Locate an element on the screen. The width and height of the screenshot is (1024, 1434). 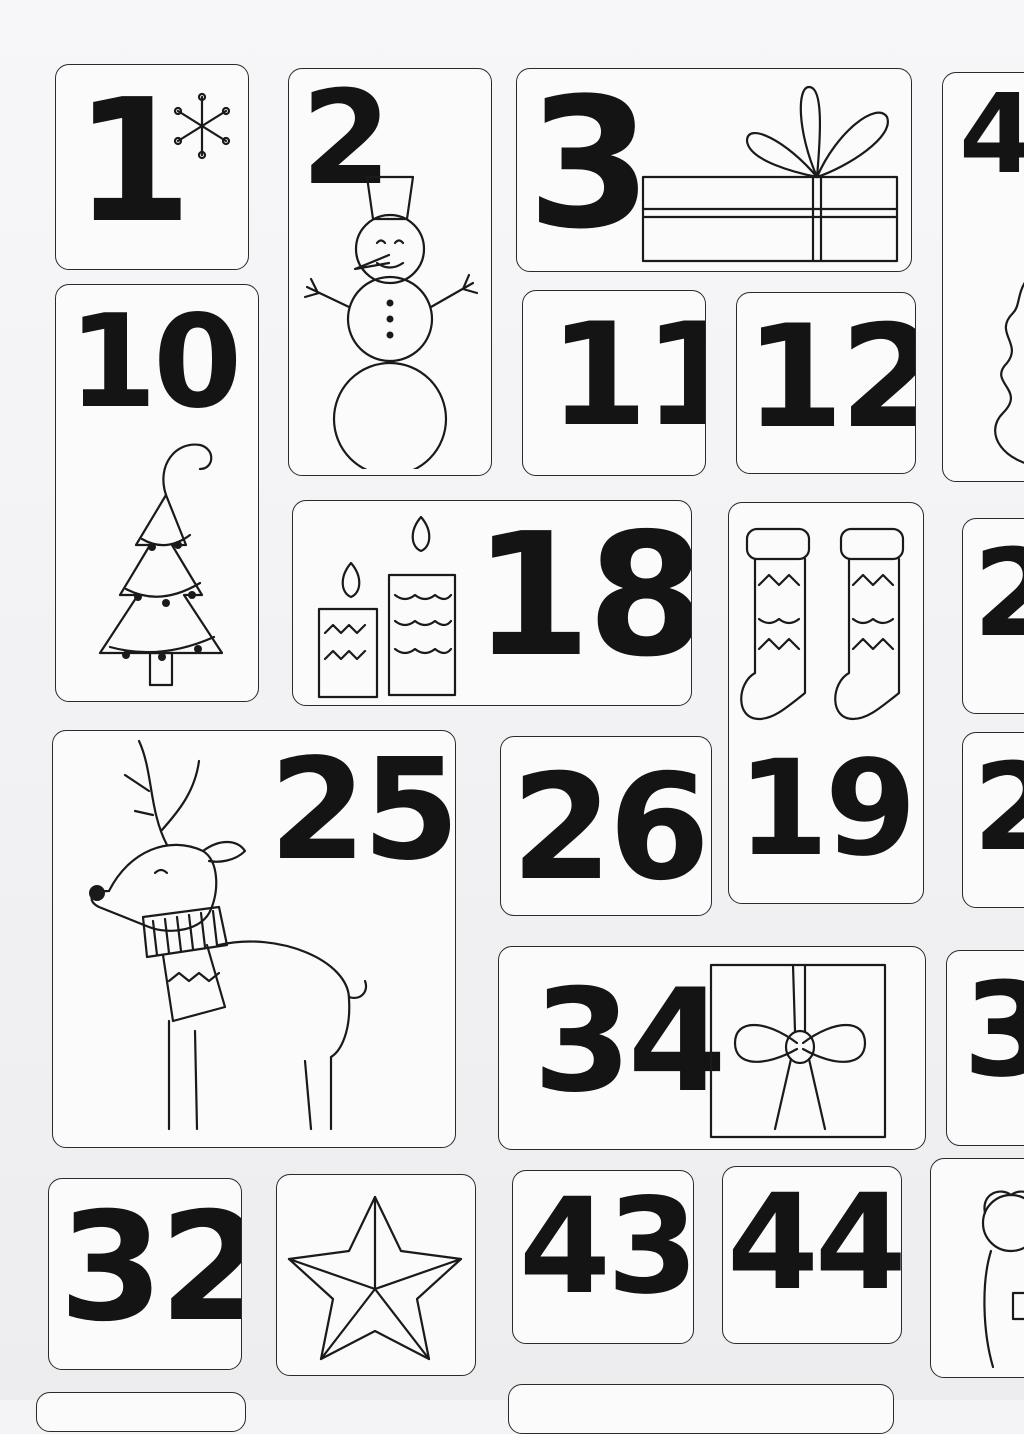
star-icon is located at coordinates (375, 1278).